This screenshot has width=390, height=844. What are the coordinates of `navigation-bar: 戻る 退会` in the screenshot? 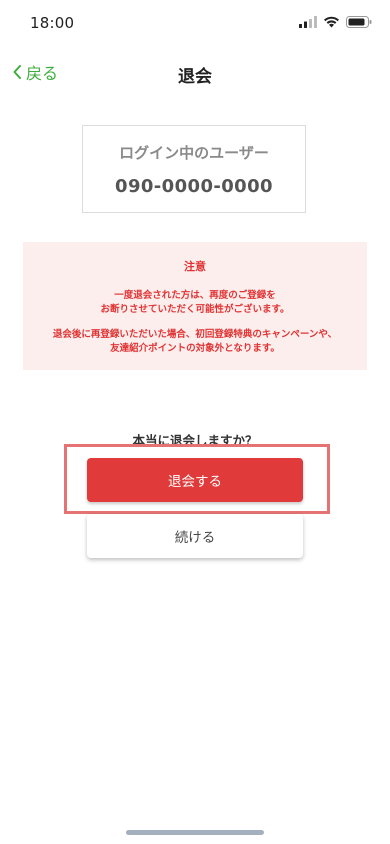 It's located at (195, 72).